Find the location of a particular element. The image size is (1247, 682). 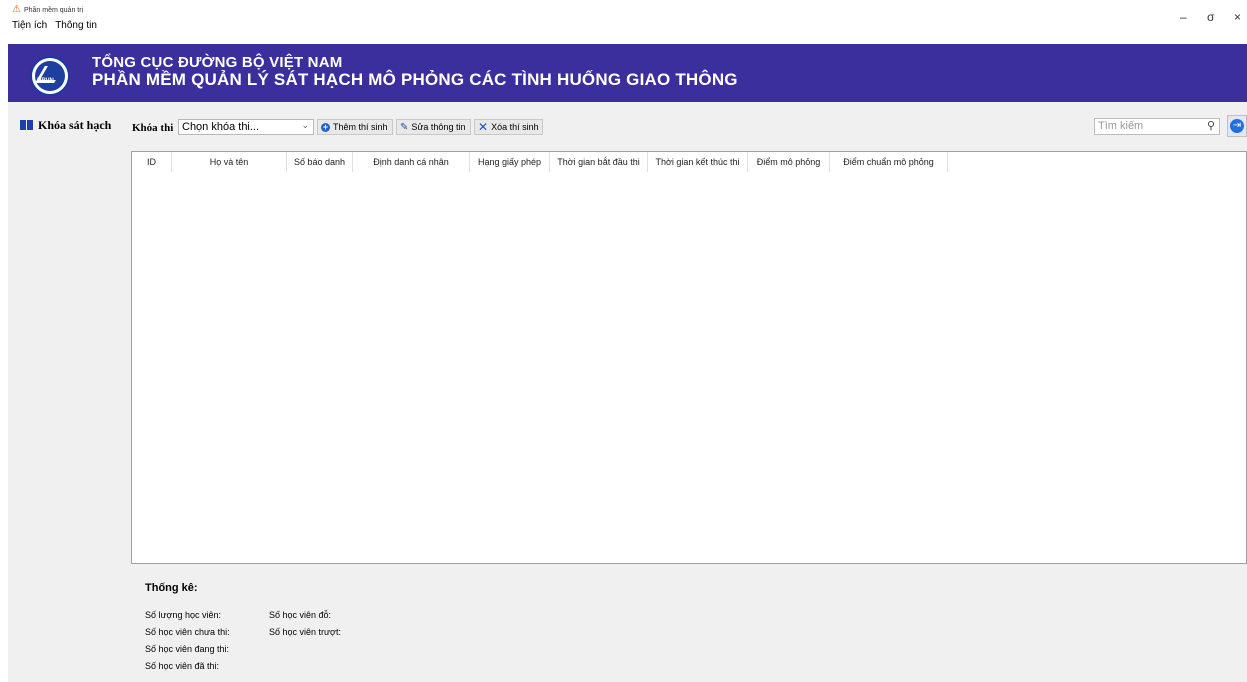

close-button: × is located at coordinates (1237, 17).